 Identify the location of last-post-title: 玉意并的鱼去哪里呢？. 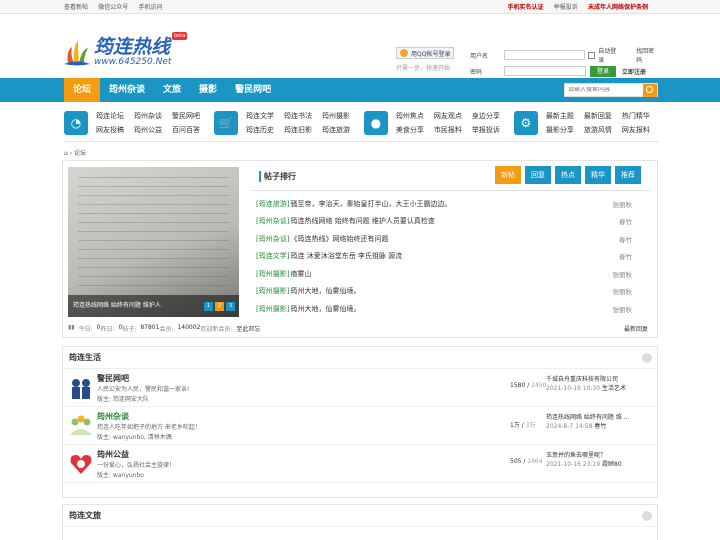
(584, 455).